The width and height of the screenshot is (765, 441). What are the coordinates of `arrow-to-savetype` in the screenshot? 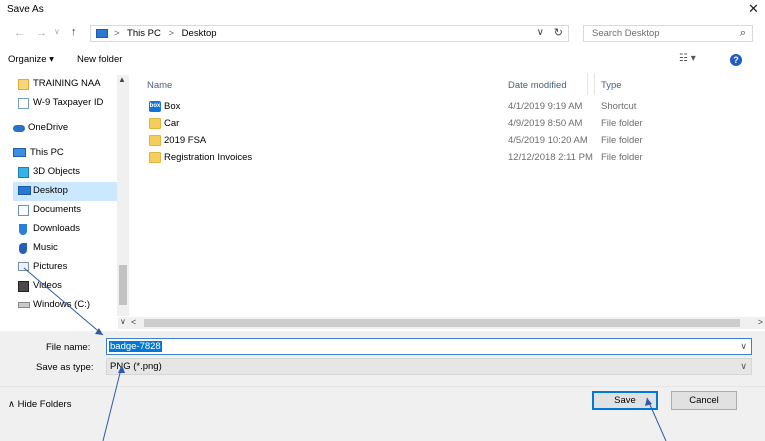 It's located at (112, 402).